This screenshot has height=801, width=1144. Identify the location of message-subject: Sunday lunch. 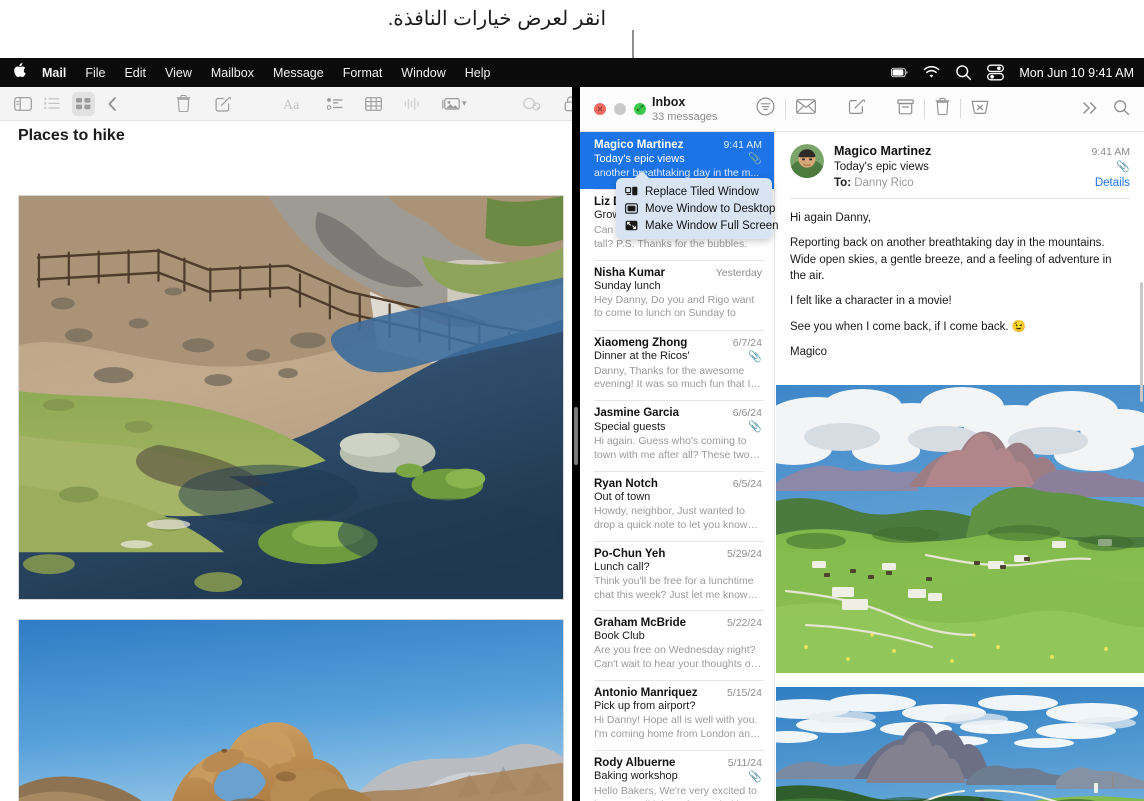
(627, 285).